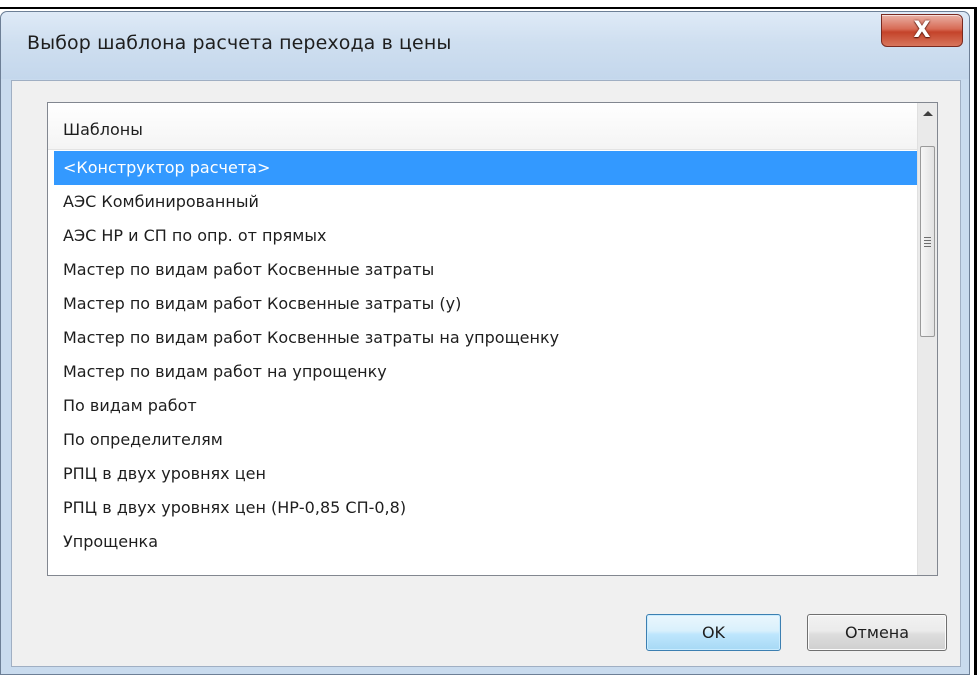 The image size is (977, 675). I want to click on list-item: Мастер по видам работ на упрощенку, so click(486, 372).